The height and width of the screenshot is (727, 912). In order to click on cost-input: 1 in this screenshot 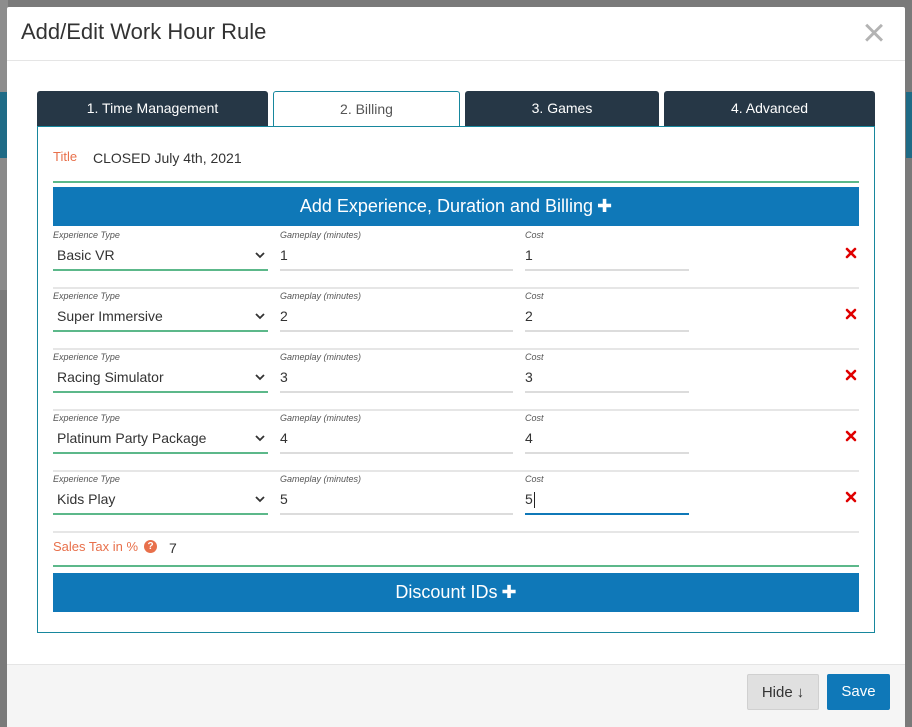, I will do `click(607, 256)`.